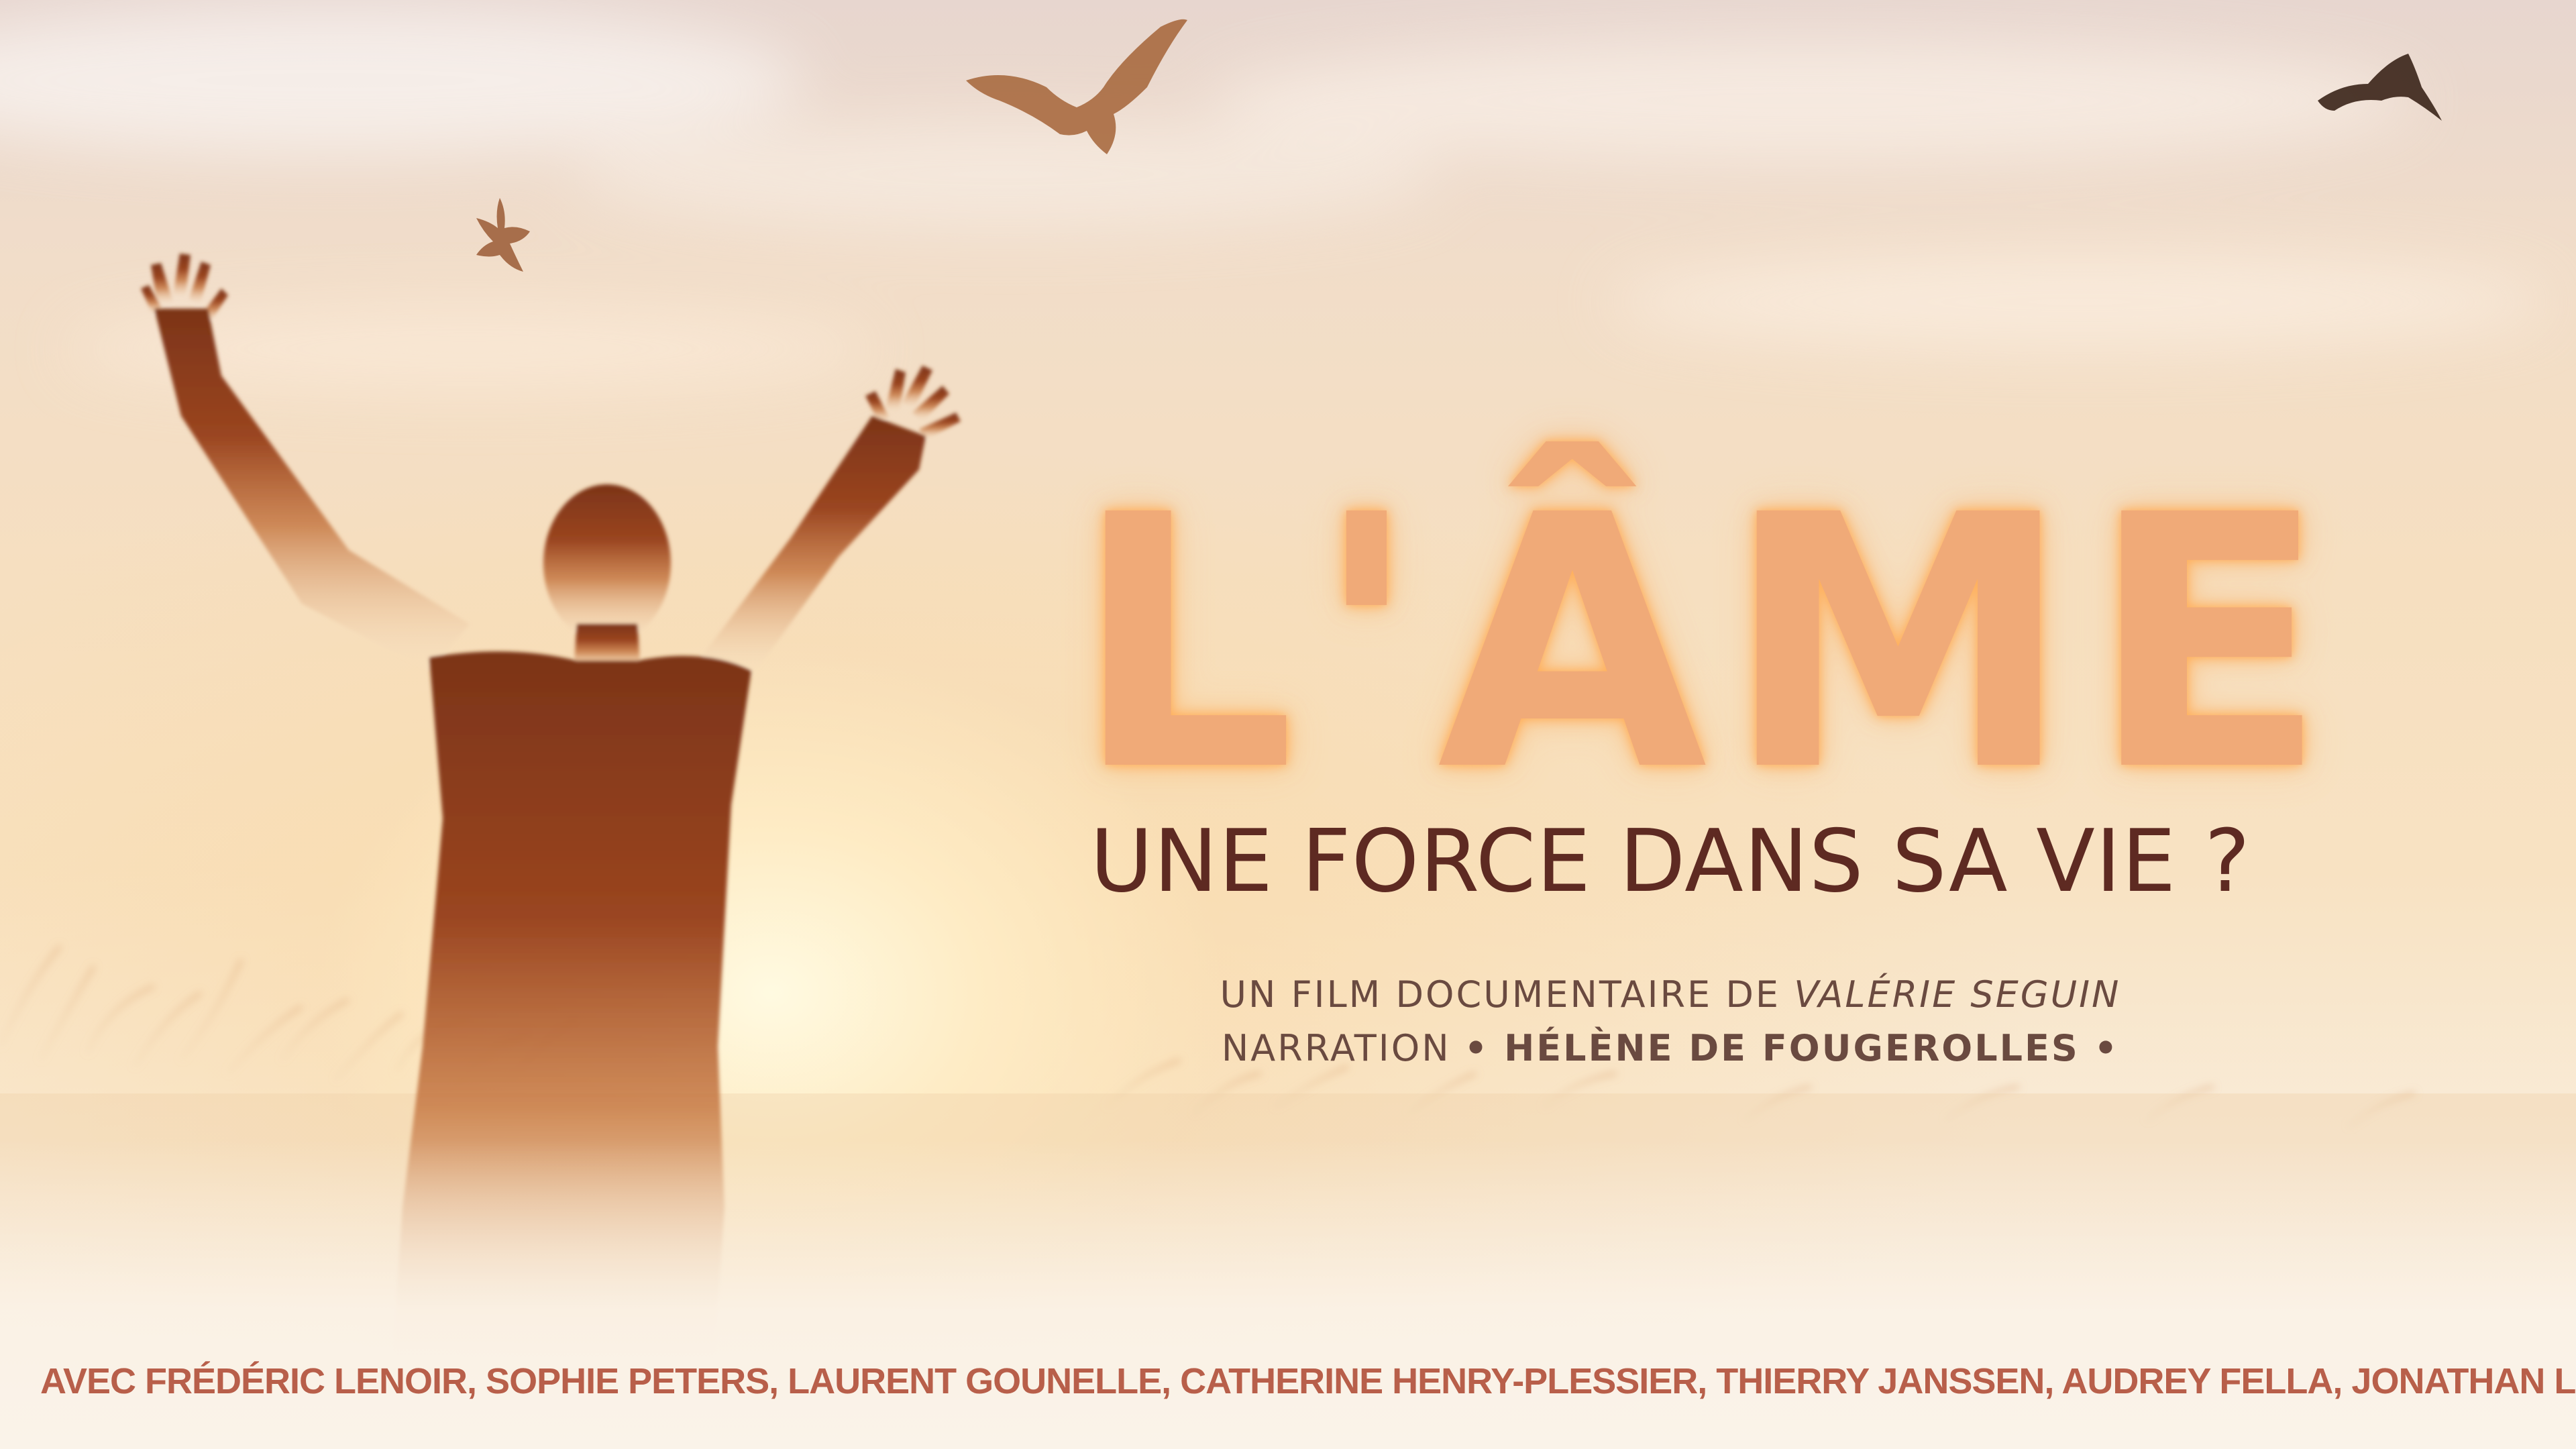  Describe the element at coordinates (1957, 994) in the screenshot. I see `director-name: VALÉRIE SEGUIN` at that location.